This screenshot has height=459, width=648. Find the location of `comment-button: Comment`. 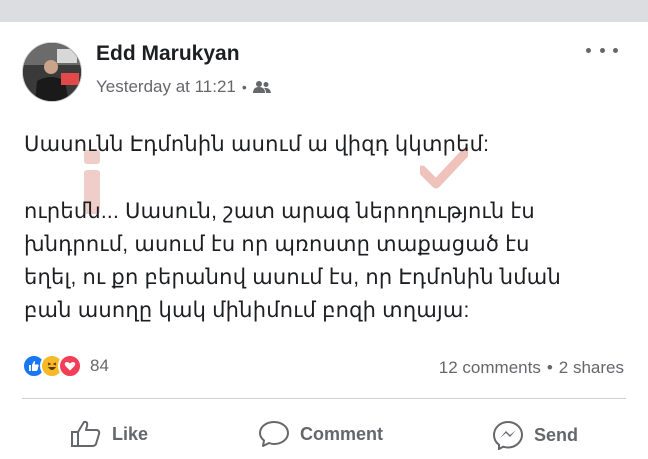

comment-button: Comment is located at coordinates (320, 434).